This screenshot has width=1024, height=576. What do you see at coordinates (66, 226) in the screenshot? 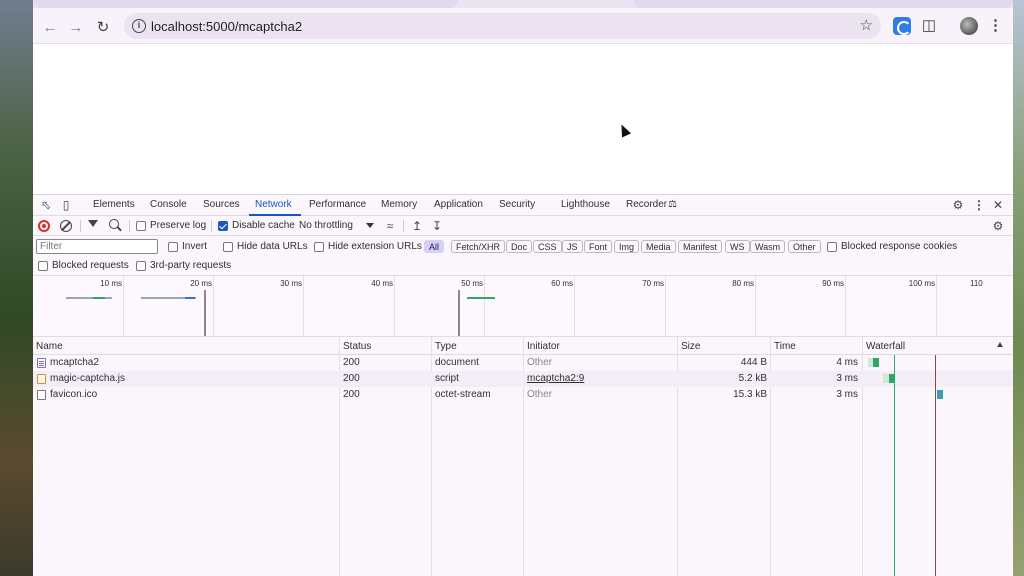
I see `clear-icon` at bounding box center [66, 226].